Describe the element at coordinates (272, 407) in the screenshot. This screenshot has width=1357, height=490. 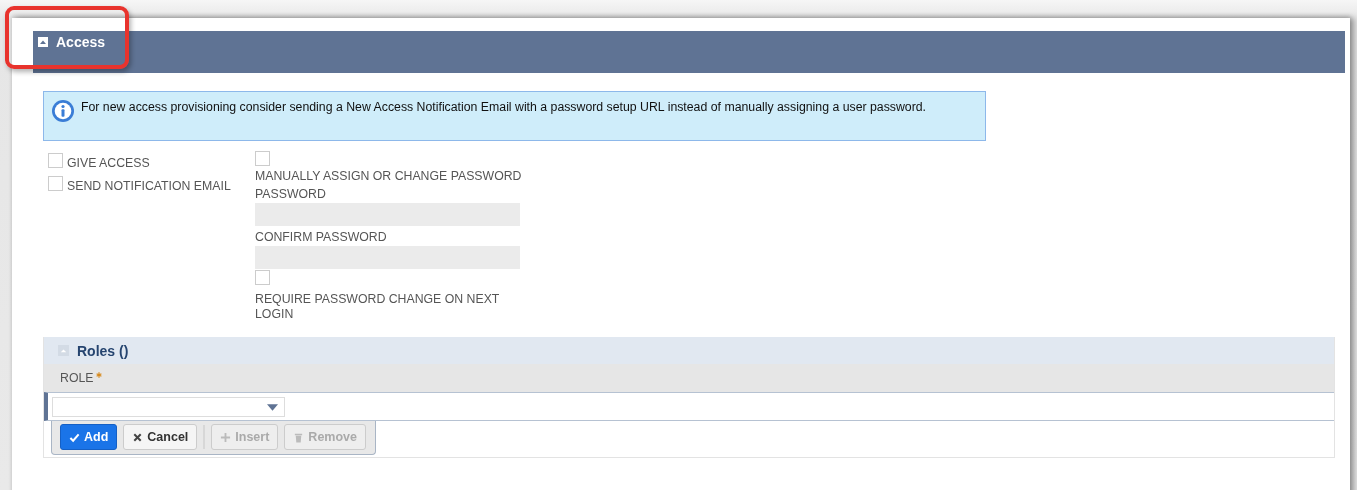
I see `caret-icon` at that location.